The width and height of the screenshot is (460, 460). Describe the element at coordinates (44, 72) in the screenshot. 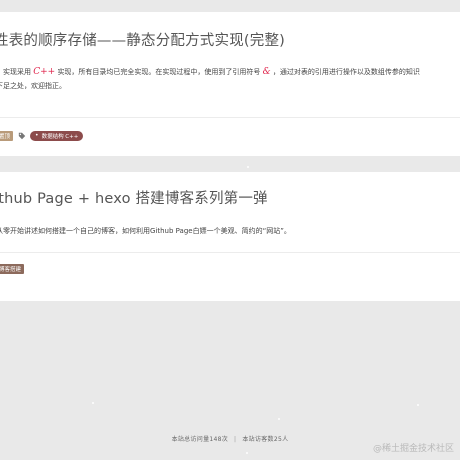

I see `cpp-math-symbol: C++` at that location.